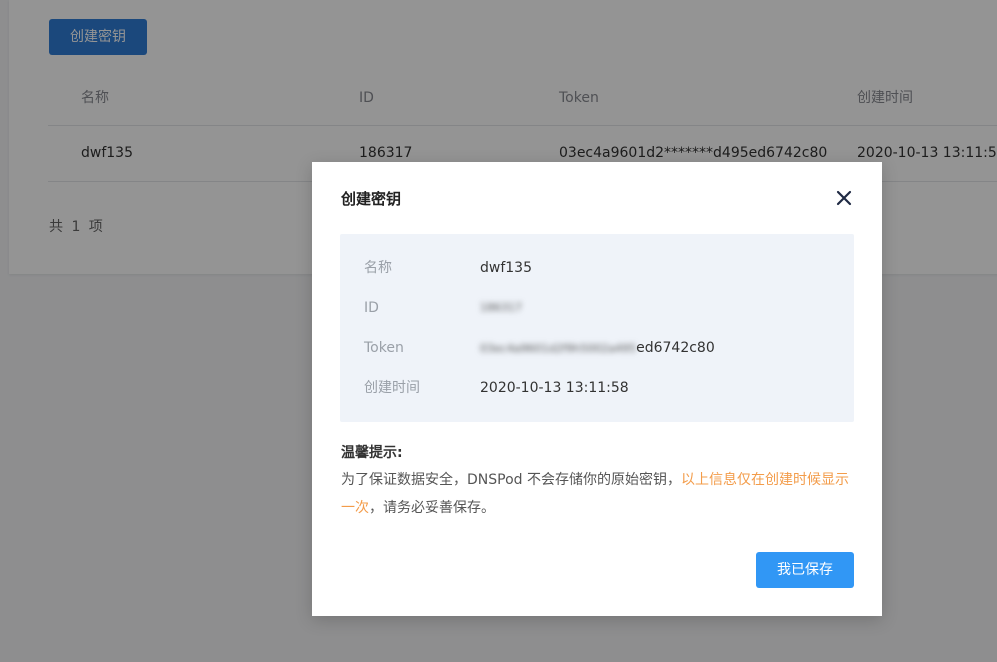 The image size is (997, 662). Describe the element at coordinates (604, 268) in the screenshot. I see `info-row-name: 名称 dwf135` at that location.